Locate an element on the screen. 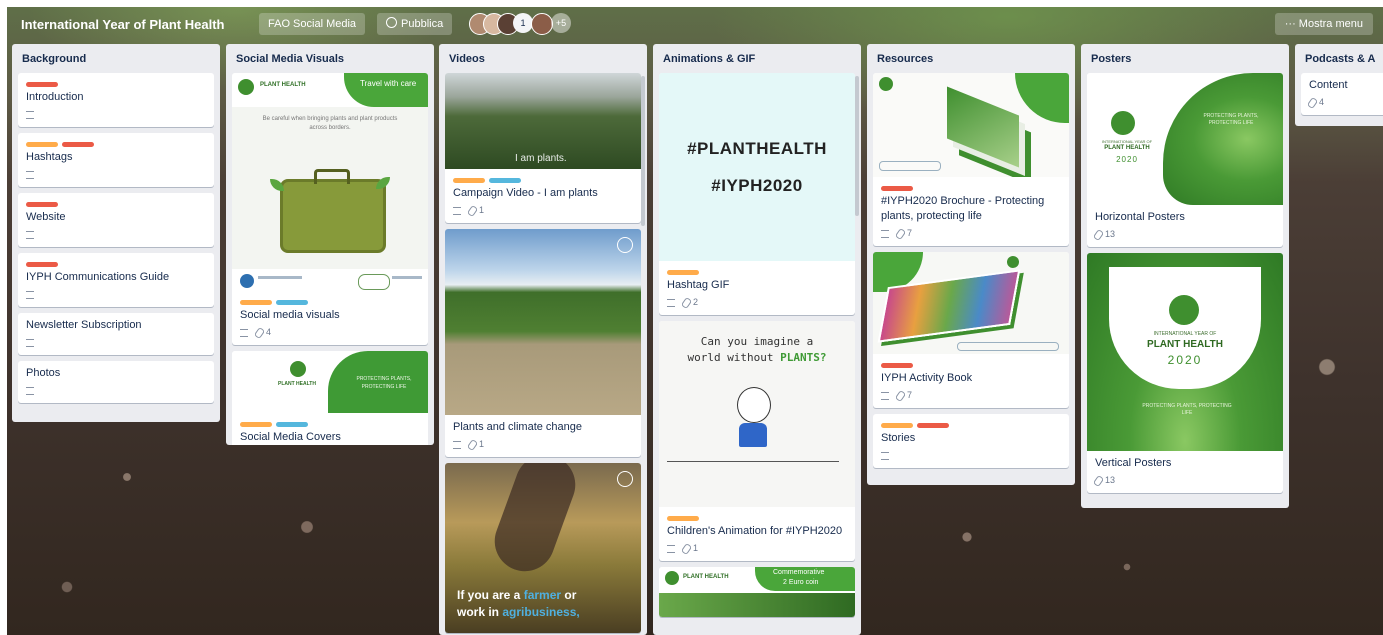  card-badges is located at coordinates (116, 343).